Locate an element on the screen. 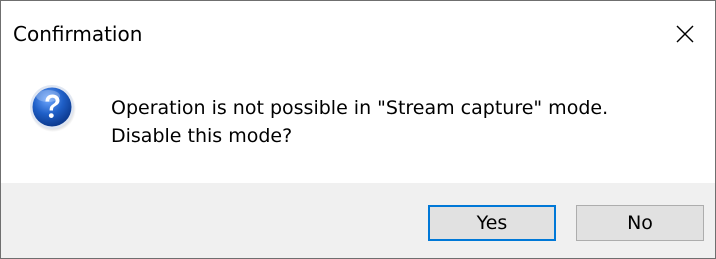 The height and width of the screenshot is (259, 716). dialog-title: Confirmation is located at coordinates (78, 34).